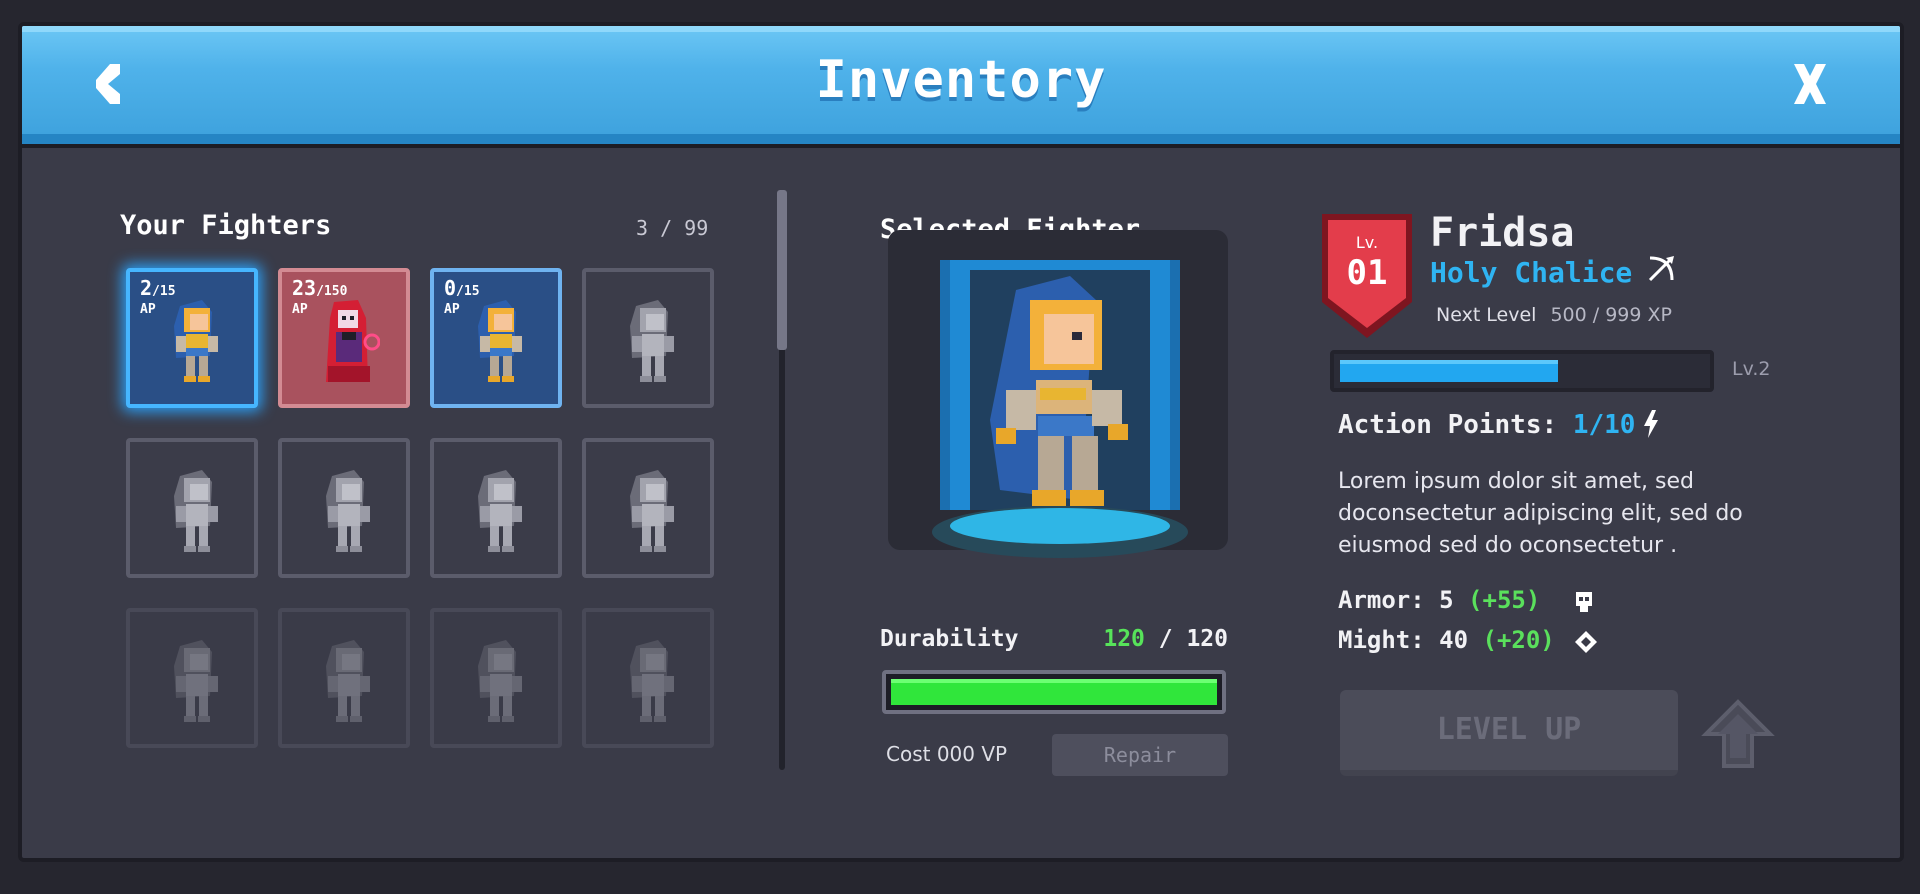  I want to click on fighter-portrait, so click(1060, 409).